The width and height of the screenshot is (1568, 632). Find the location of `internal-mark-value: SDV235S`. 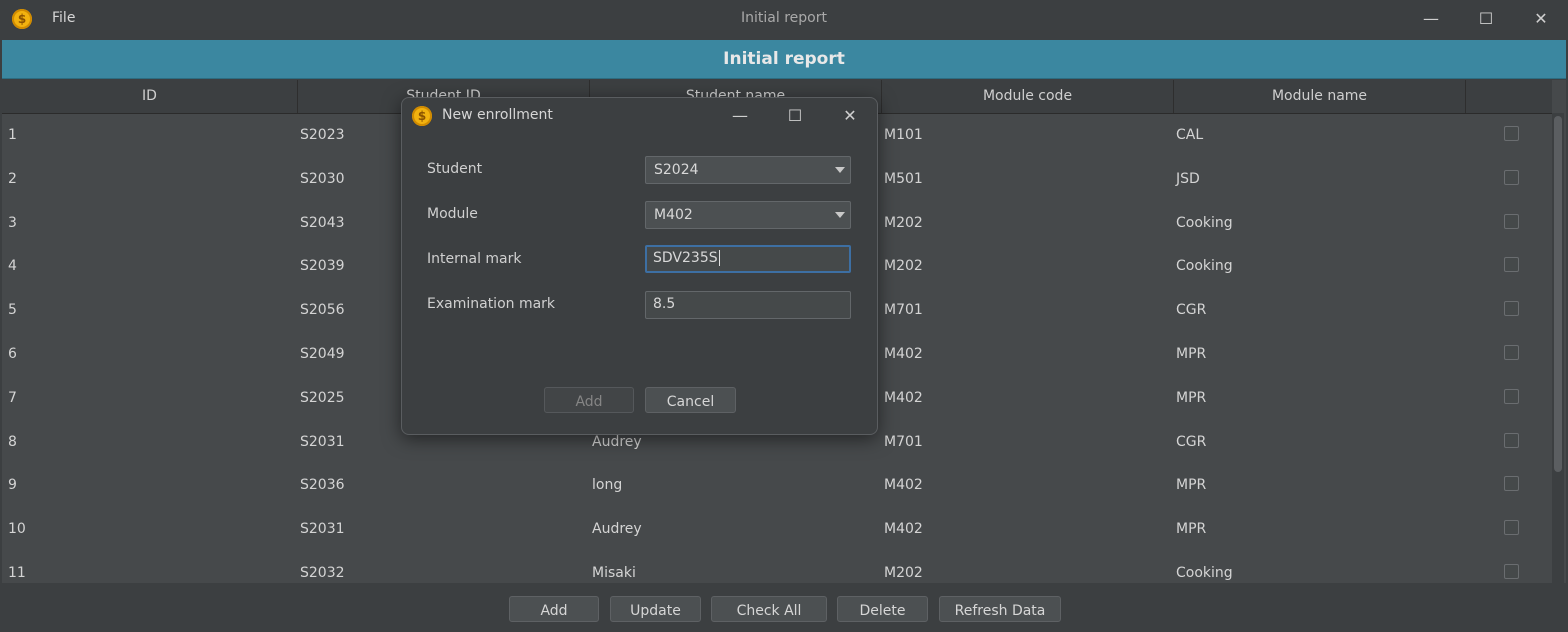

internal-mark-value: SDV235S is located at coordinates (685, 258).